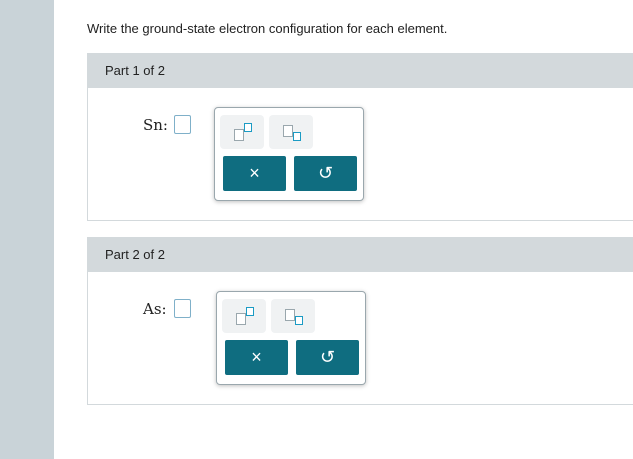 This screenshot has height=459, width=633. I want to click on answer-input-sn, so click(182, 124).